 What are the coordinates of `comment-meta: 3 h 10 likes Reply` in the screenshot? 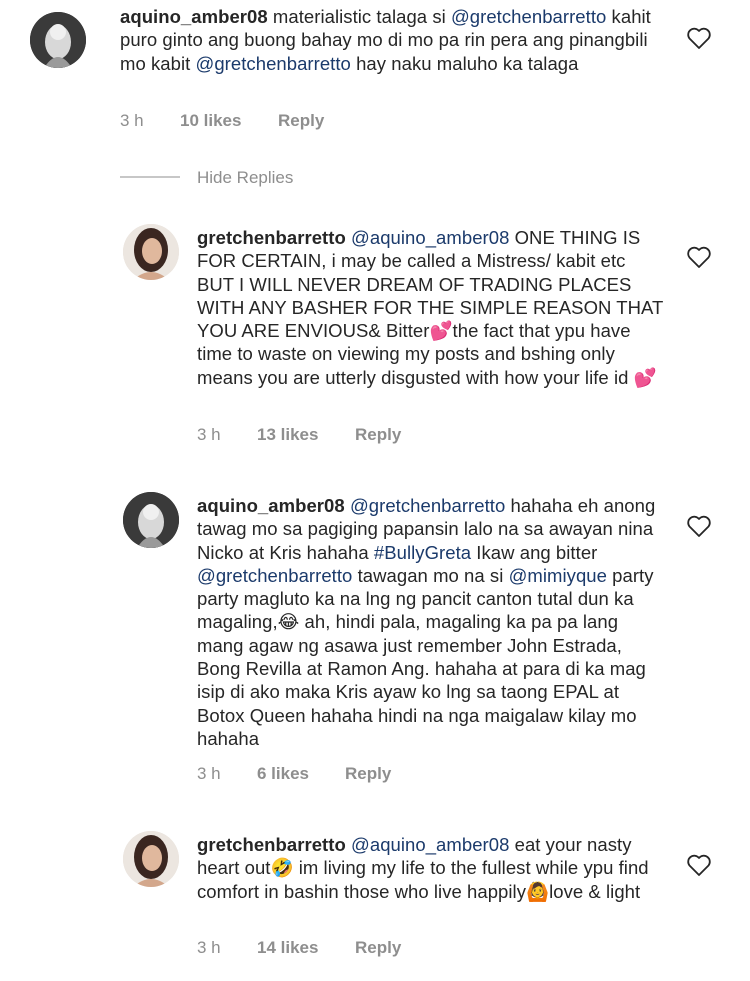 It's located at (222, 121).